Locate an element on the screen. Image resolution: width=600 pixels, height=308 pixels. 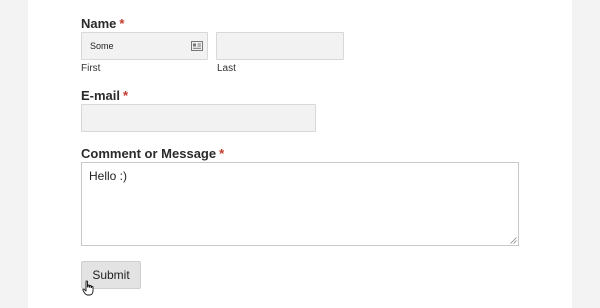
submit-button-label: Submit is located at coordinates (111, 275).